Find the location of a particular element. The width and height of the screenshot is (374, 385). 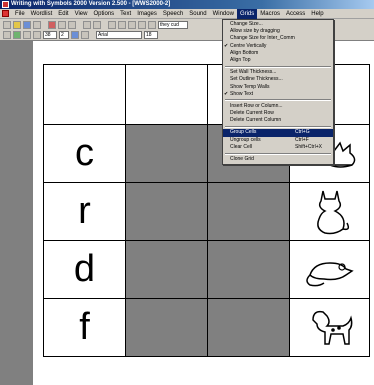

document-icon is located at coordinates (5, 13).